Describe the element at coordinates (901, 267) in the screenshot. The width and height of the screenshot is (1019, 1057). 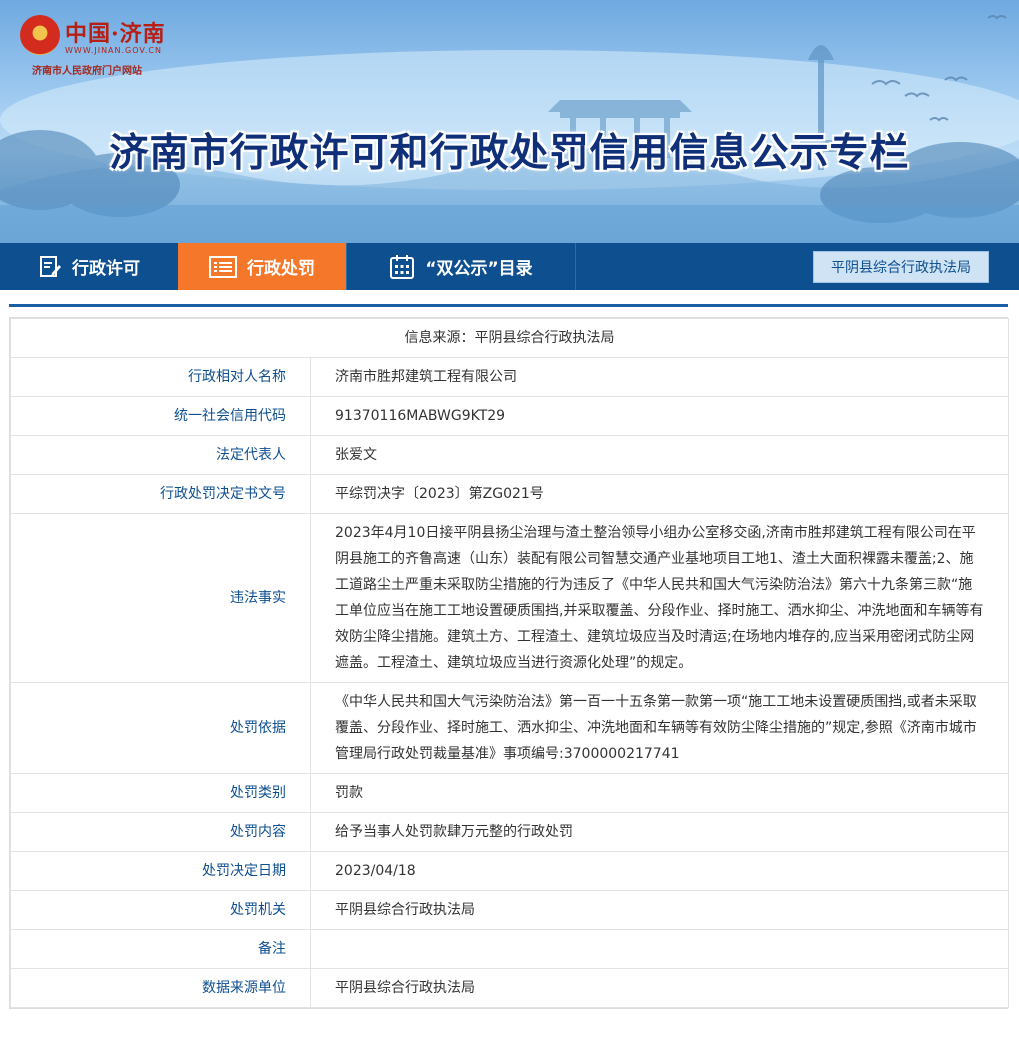
I see `department-button: 平阴县综合行政执法局` at that location.